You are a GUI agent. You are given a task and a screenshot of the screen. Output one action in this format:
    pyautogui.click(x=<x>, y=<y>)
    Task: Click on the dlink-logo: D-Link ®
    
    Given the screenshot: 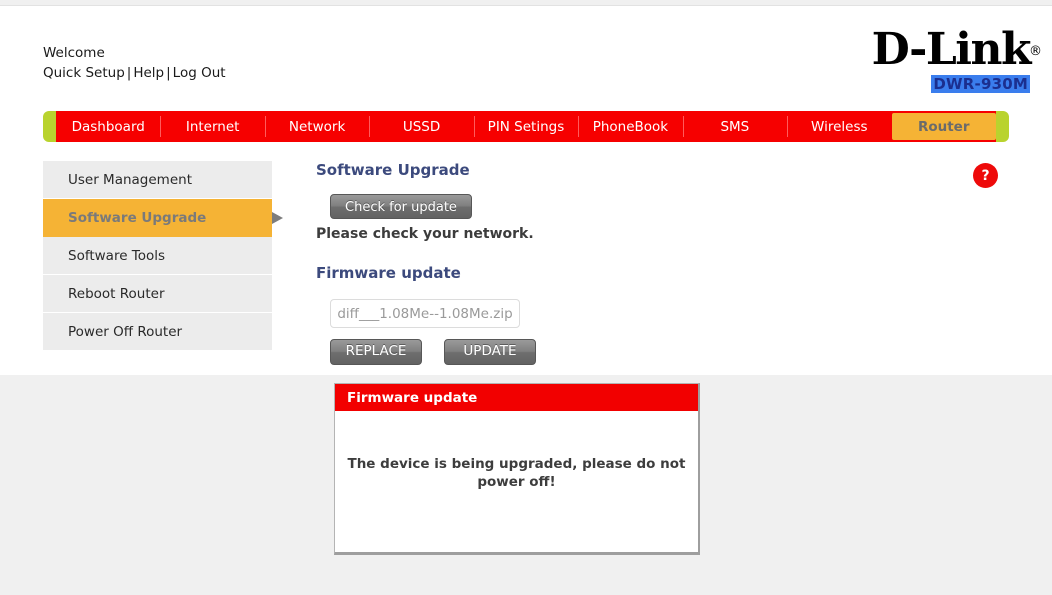 What is the action you would take?
    pyautogui.click(x=956, y=49)
    